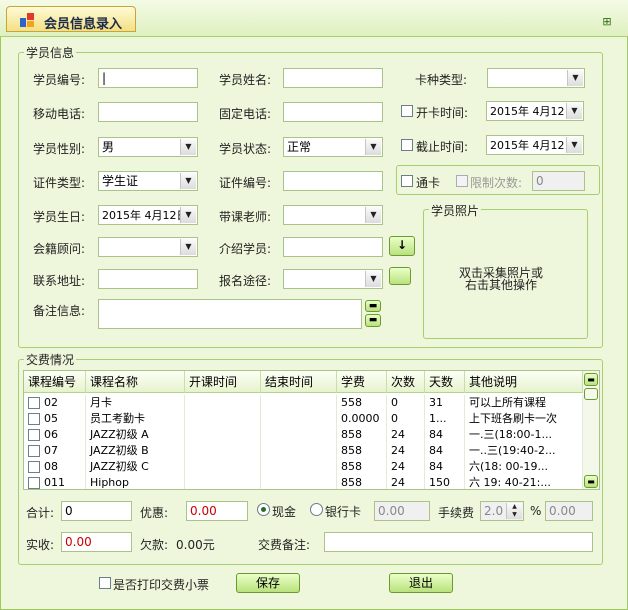 This screenshot has height=610, width=628. What do you see at coordinates (421, 583) in the screenshot?
I see `exit-button: 退出` at bounding box center [421, 583].